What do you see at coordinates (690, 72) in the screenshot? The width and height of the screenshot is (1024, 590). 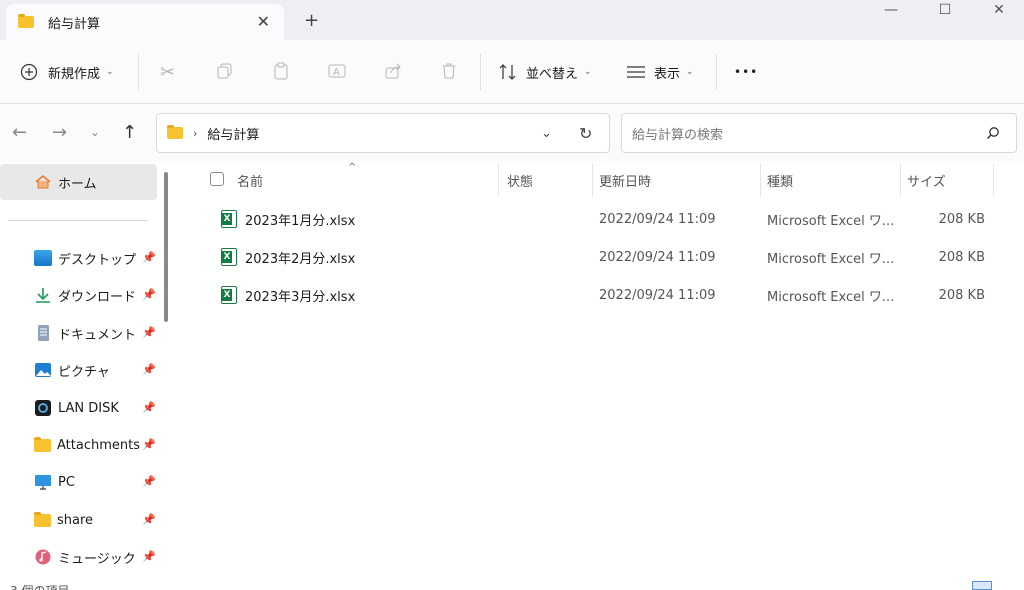 I see `chevron-down-icon: ⌄` at bounding box center [690, 72].